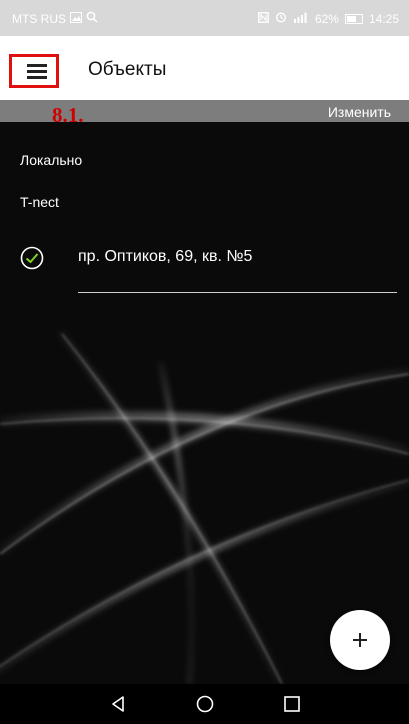 The height and width of the screenshot is (724, 409). Describe the element at coordinates (118, 704) in the screenshot. I see `back-icon` at that location.